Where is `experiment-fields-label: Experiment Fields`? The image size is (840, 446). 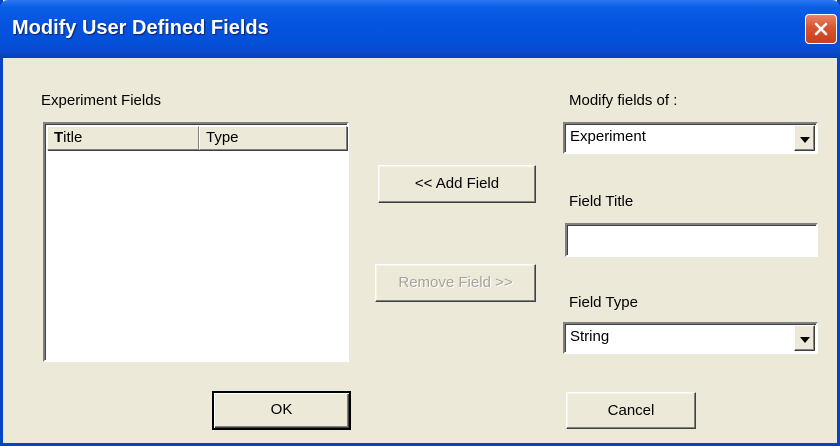 experiment-fields-label: Experiment Fields is located at coordinates (101, 100).